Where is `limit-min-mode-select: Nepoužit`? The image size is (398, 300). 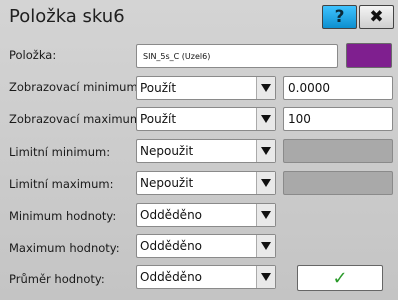
limit-min-mode-select: Nepoužit is located at coordinates (206, 151).